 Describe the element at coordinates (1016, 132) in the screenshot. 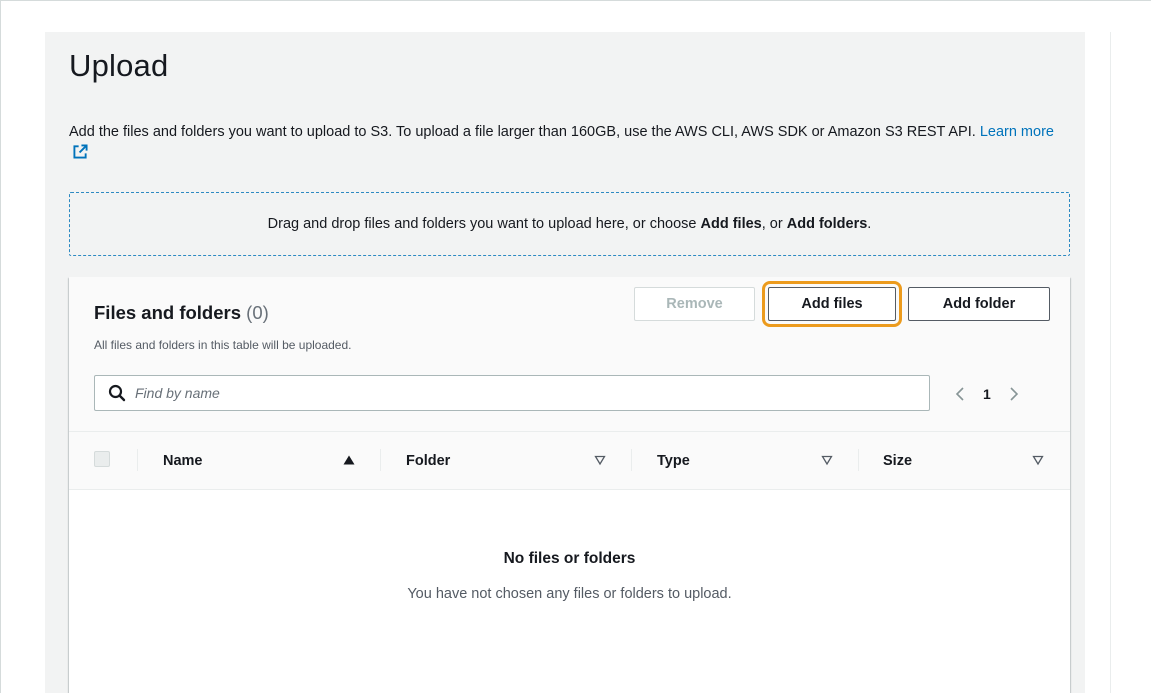

I see `learn-more-label: Learn more` at that location.